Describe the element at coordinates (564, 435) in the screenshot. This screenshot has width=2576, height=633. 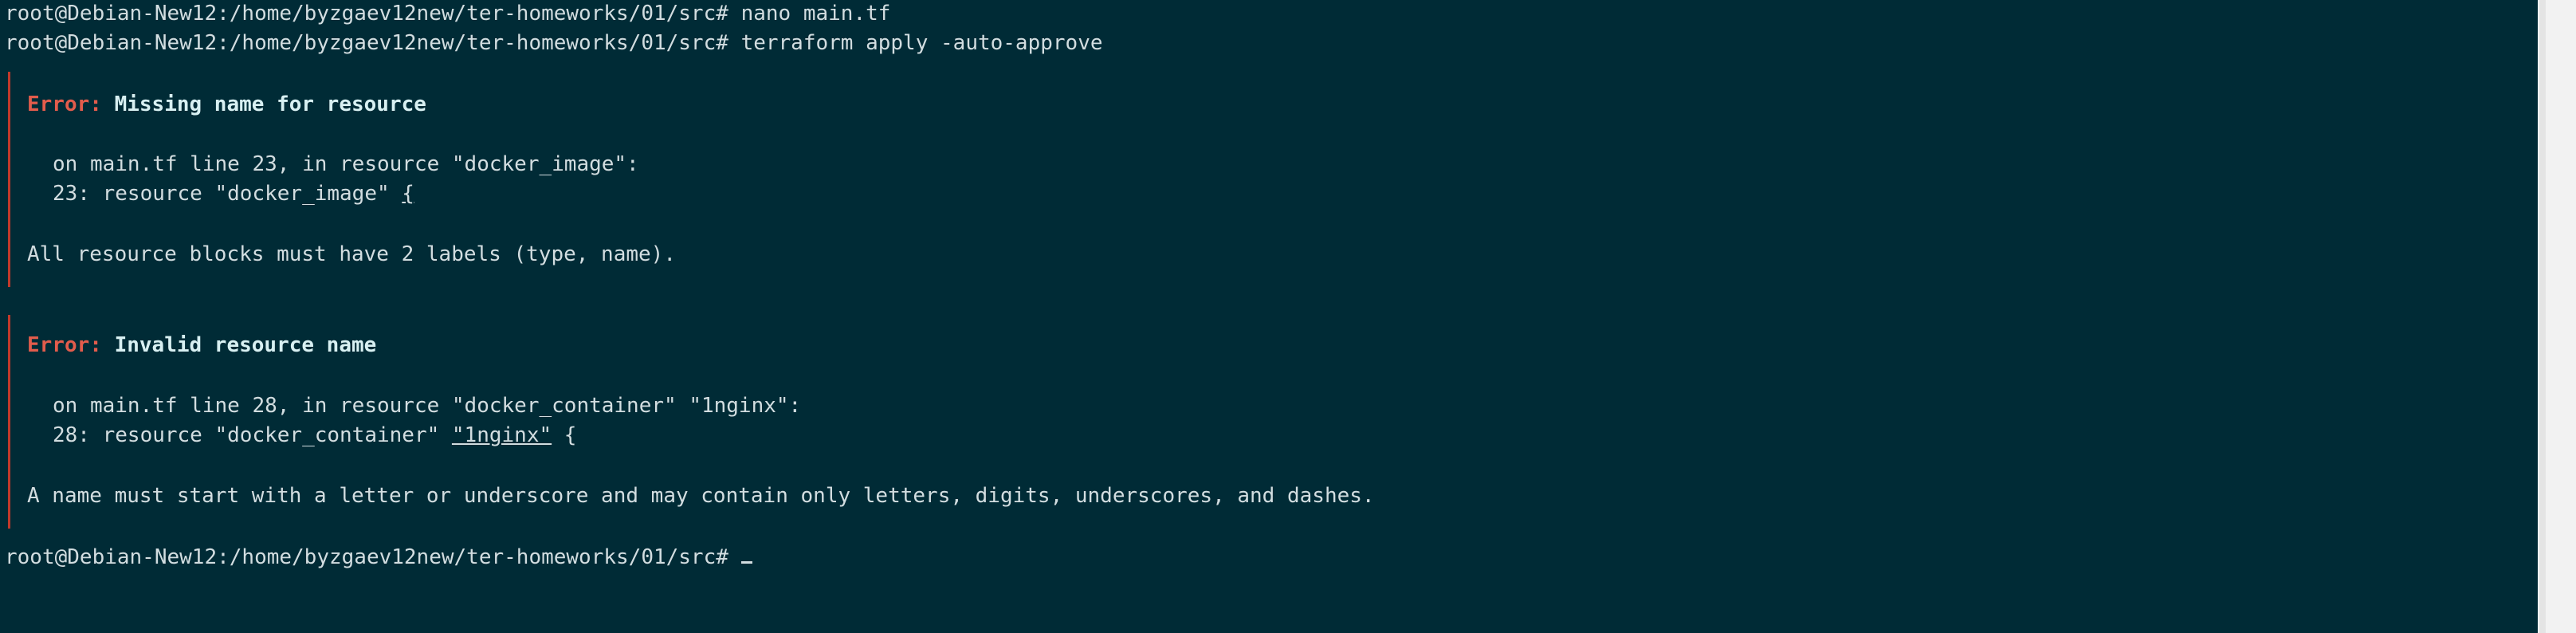
I see `code-text: {` at that location.